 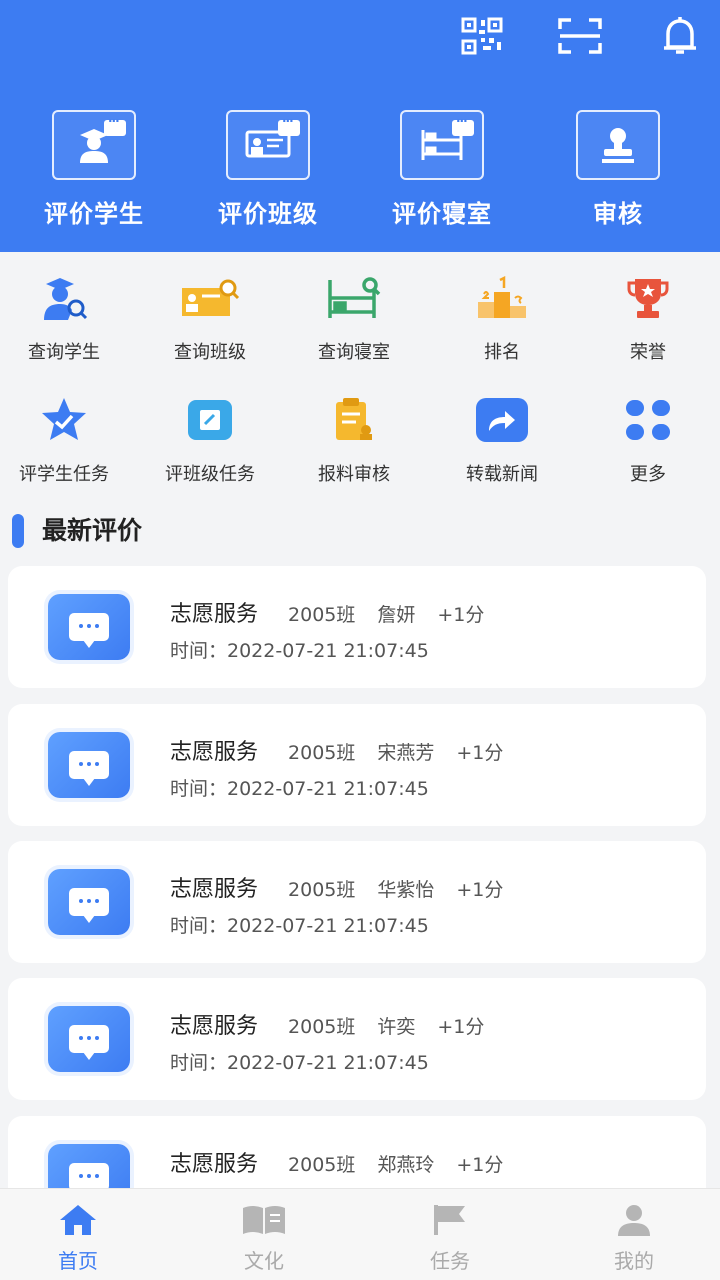 I want to click on evaluate-student-task-label: 评学生任务, so click(x=64, y=474).